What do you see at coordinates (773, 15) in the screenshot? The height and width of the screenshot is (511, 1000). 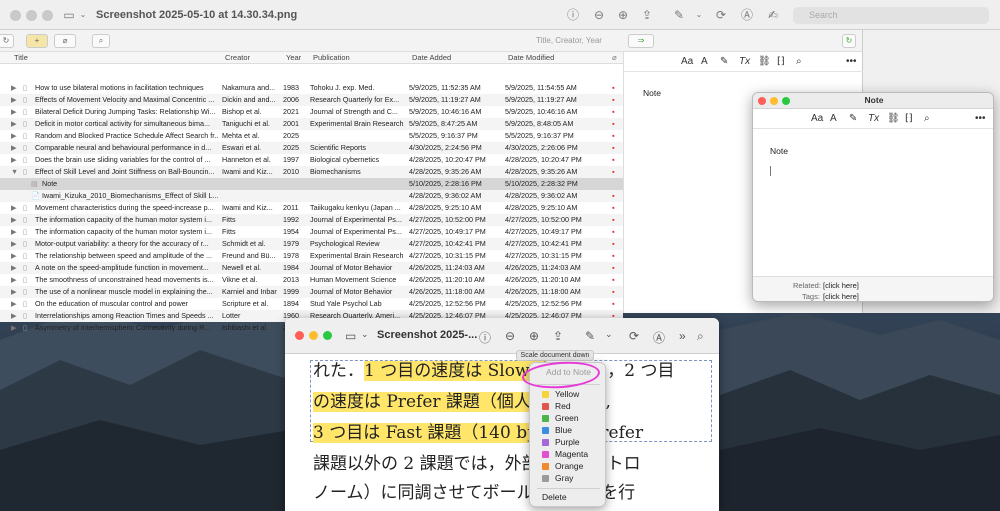 I see `signature-icon: ✍` at bounding box center [773, 15].